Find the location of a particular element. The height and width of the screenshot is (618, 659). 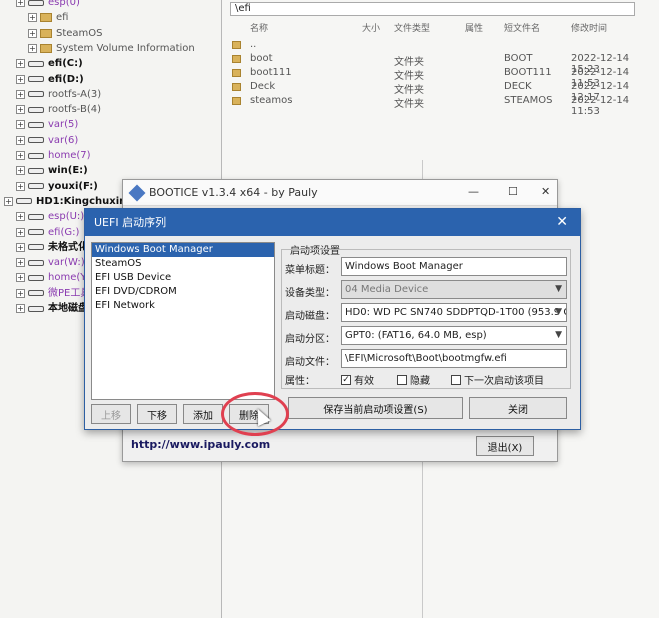

tree-item: + efi(G:) is located at coordinates (47, 232).